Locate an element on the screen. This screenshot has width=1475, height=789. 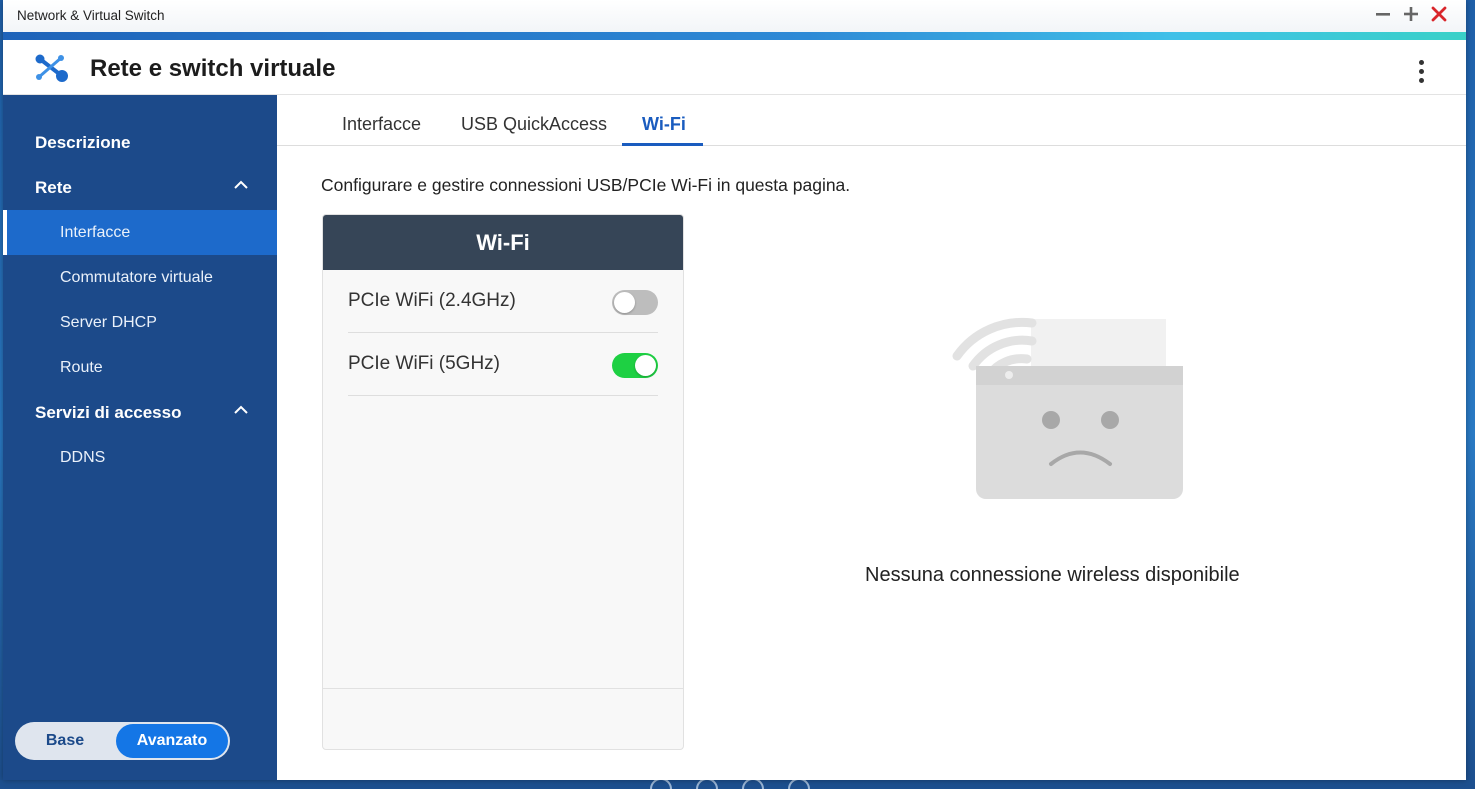
wifi-adapter-row: PCIe WiFi (5GHz) is located at coordinates (503, 364).